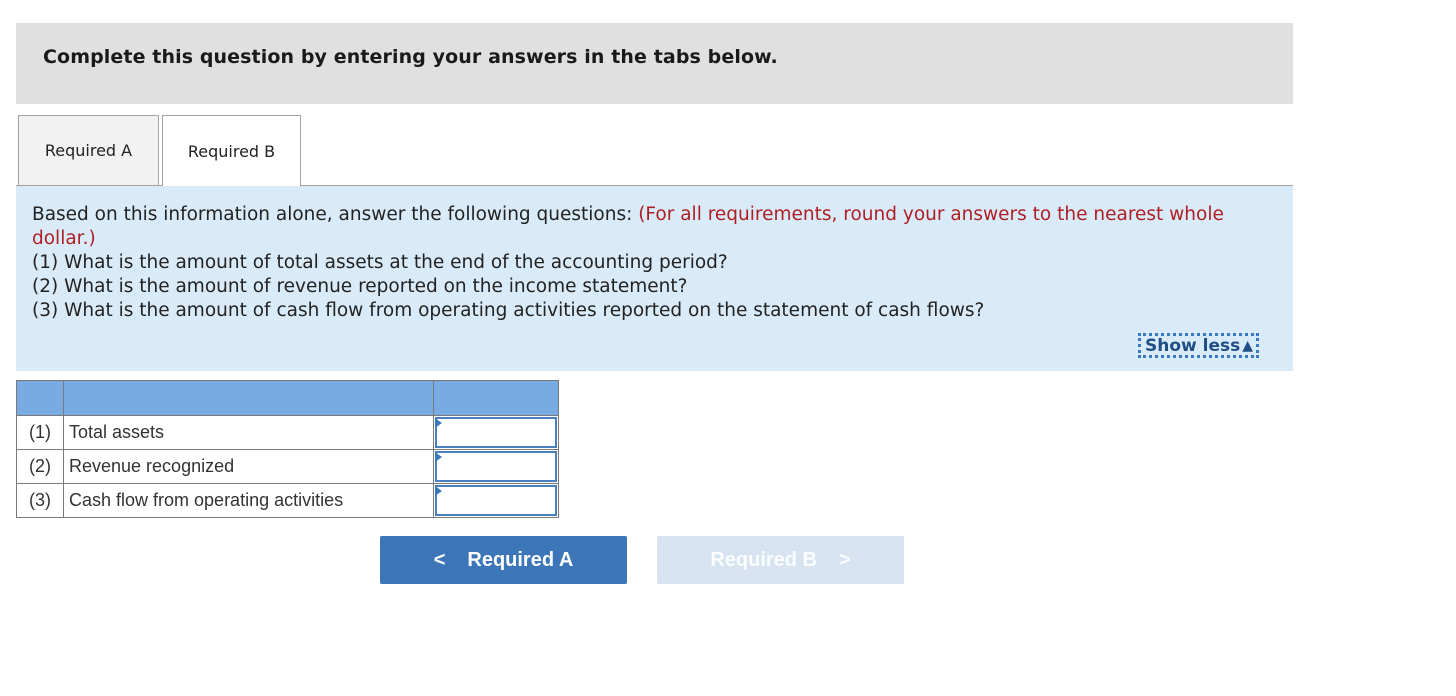 The width and height of the screenshot is (1456, 696). I want to click on operating-cash-flow-input, so click(496, 500).